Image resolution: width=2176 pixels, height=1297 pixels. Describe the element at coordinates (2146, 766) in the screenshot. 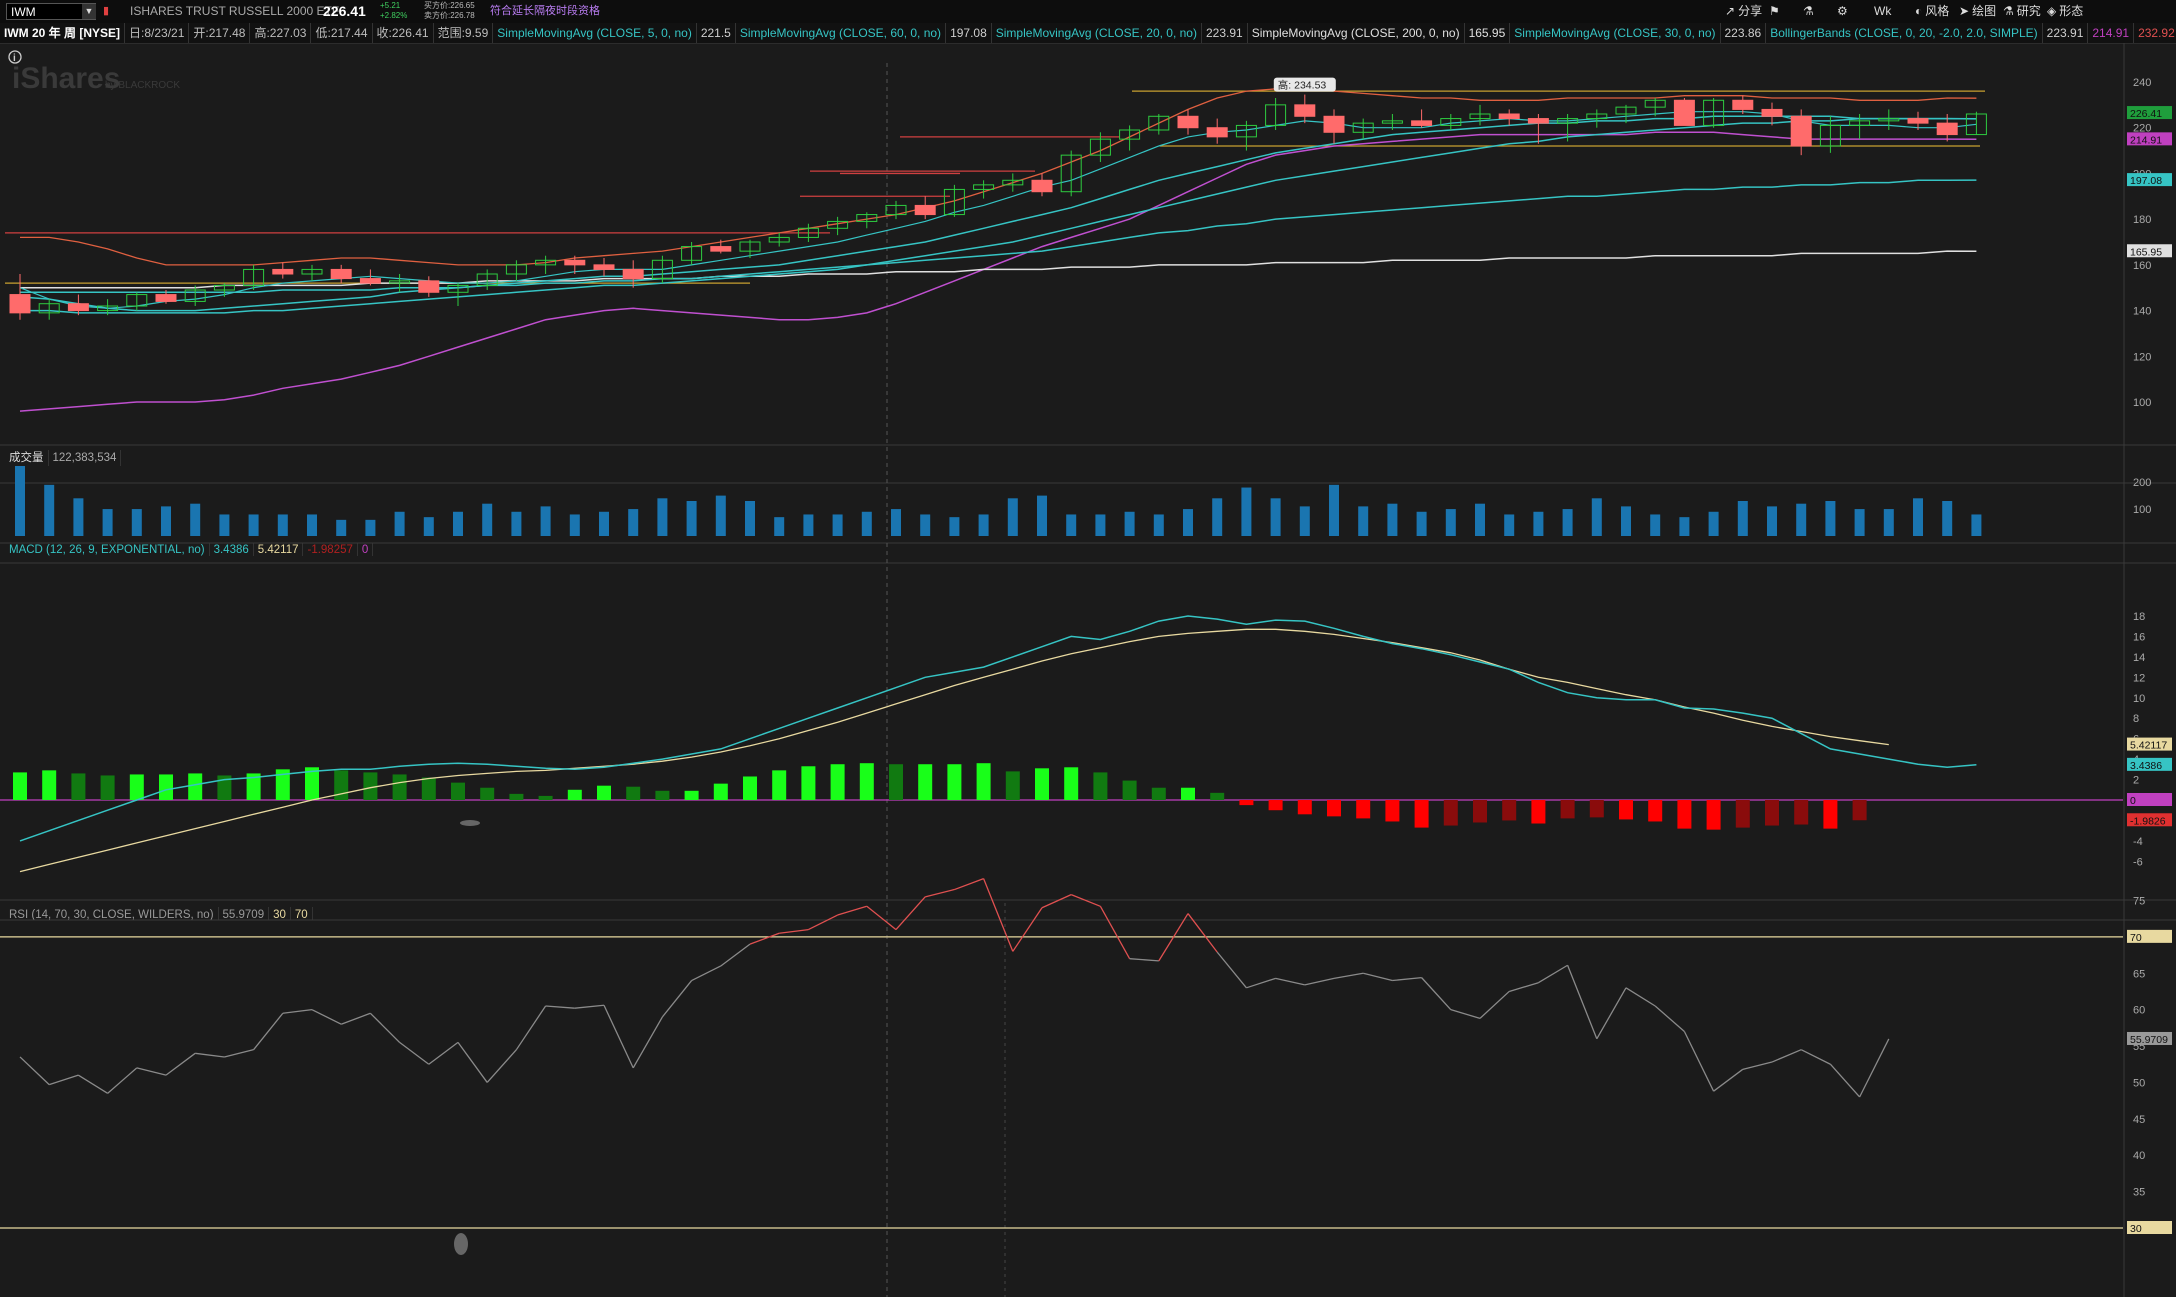

I see `axis-badge-text: 3.4386` at that location.